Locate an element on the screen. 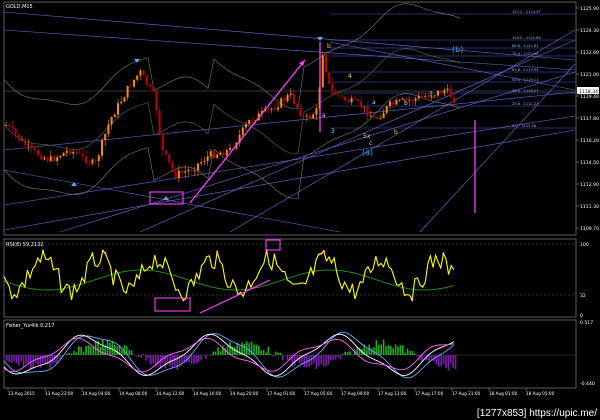  time-tick-label: 17 Aug 13:00 is located at coordinates (392, 393).